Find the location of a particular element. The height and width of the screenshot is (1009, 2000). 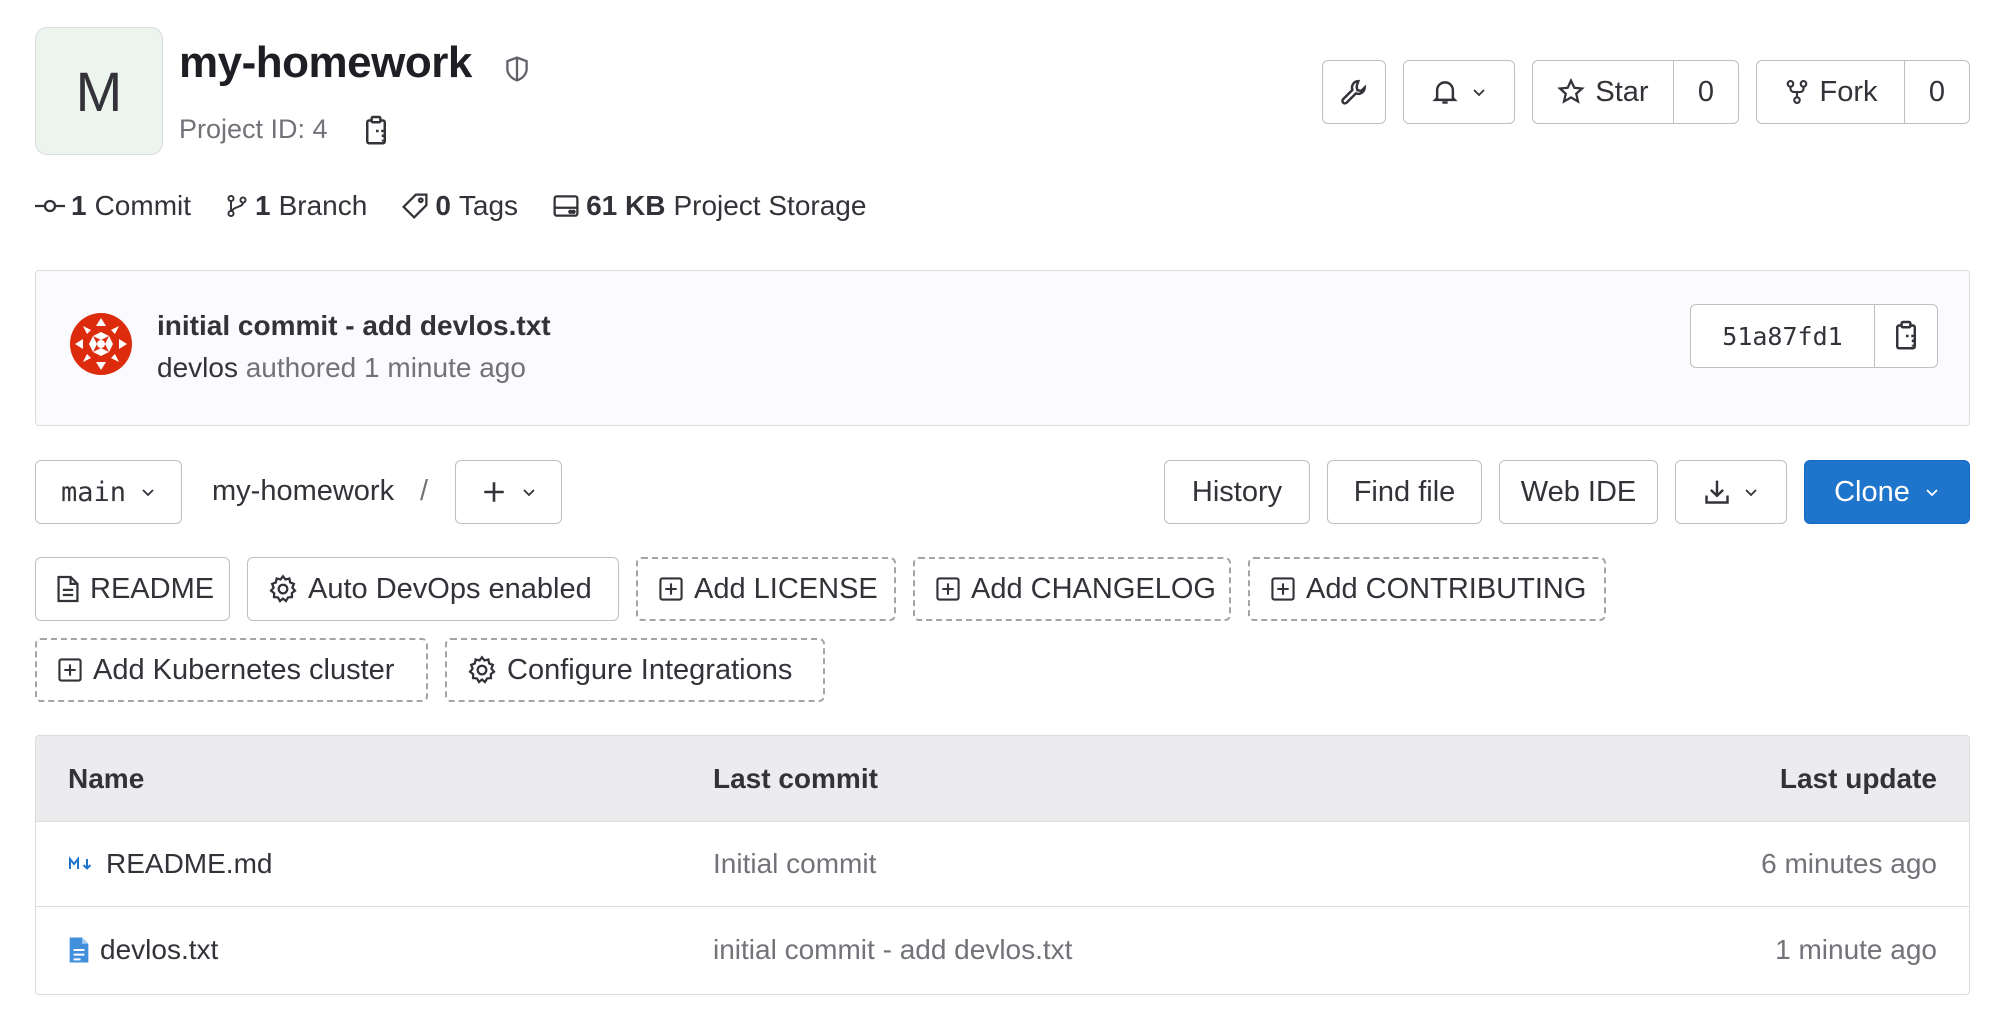

stat-branches-label: Branch is located at coordinates (323, 205).